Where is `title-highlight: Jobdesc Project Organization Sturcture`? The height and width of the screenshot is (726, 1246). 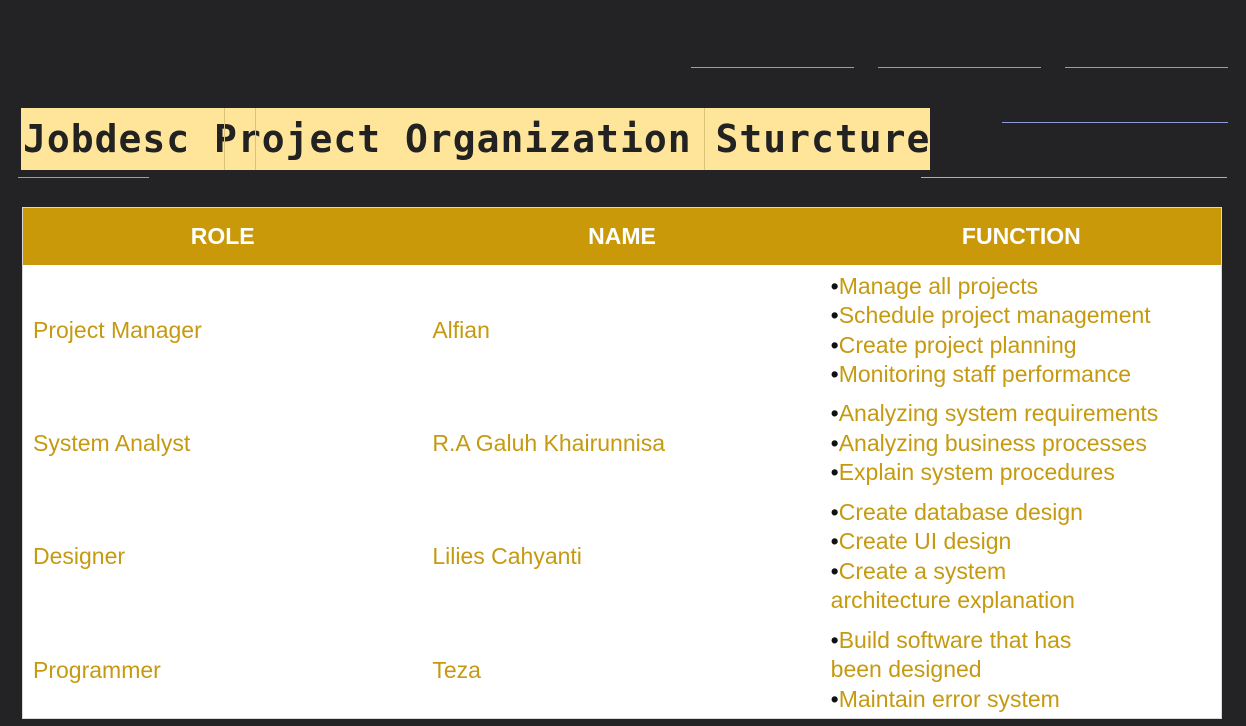
title-highlight: Jobdesc Project Organization Sturcture is located at coordinates (475, 139).